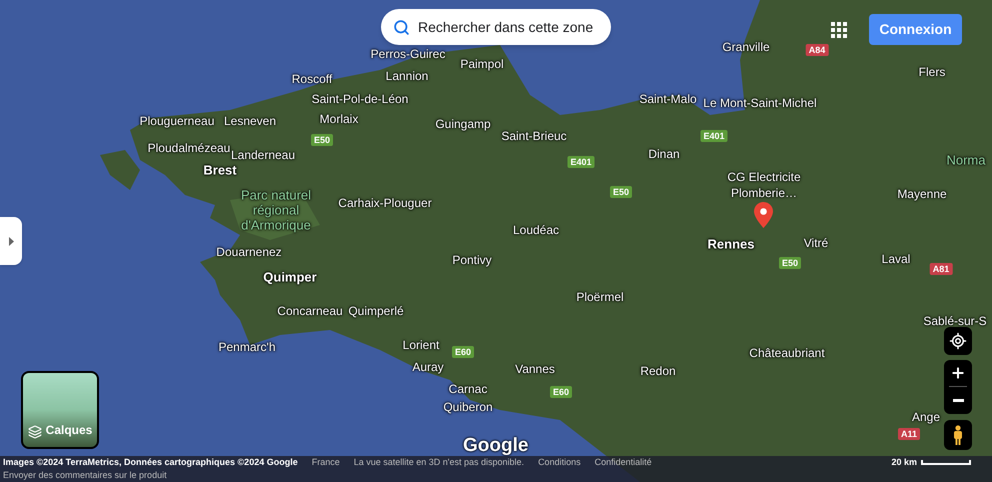 The height and width of the screenshot is (482, 992). What do you see at coordinates (746, 47) in the screenshot?
I see `place-label: Granville` at bounding box center [746, 47].